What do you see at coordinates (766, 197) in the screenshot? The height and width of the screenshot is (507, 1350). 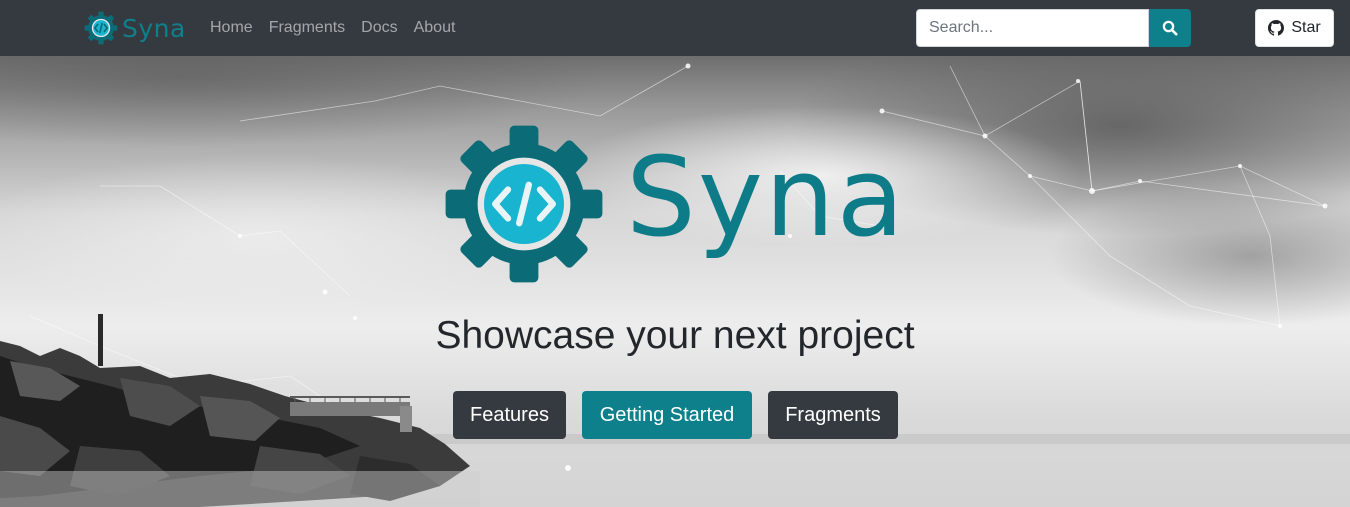 I see `hero-title: Syna` at bounding box center [766, 197].